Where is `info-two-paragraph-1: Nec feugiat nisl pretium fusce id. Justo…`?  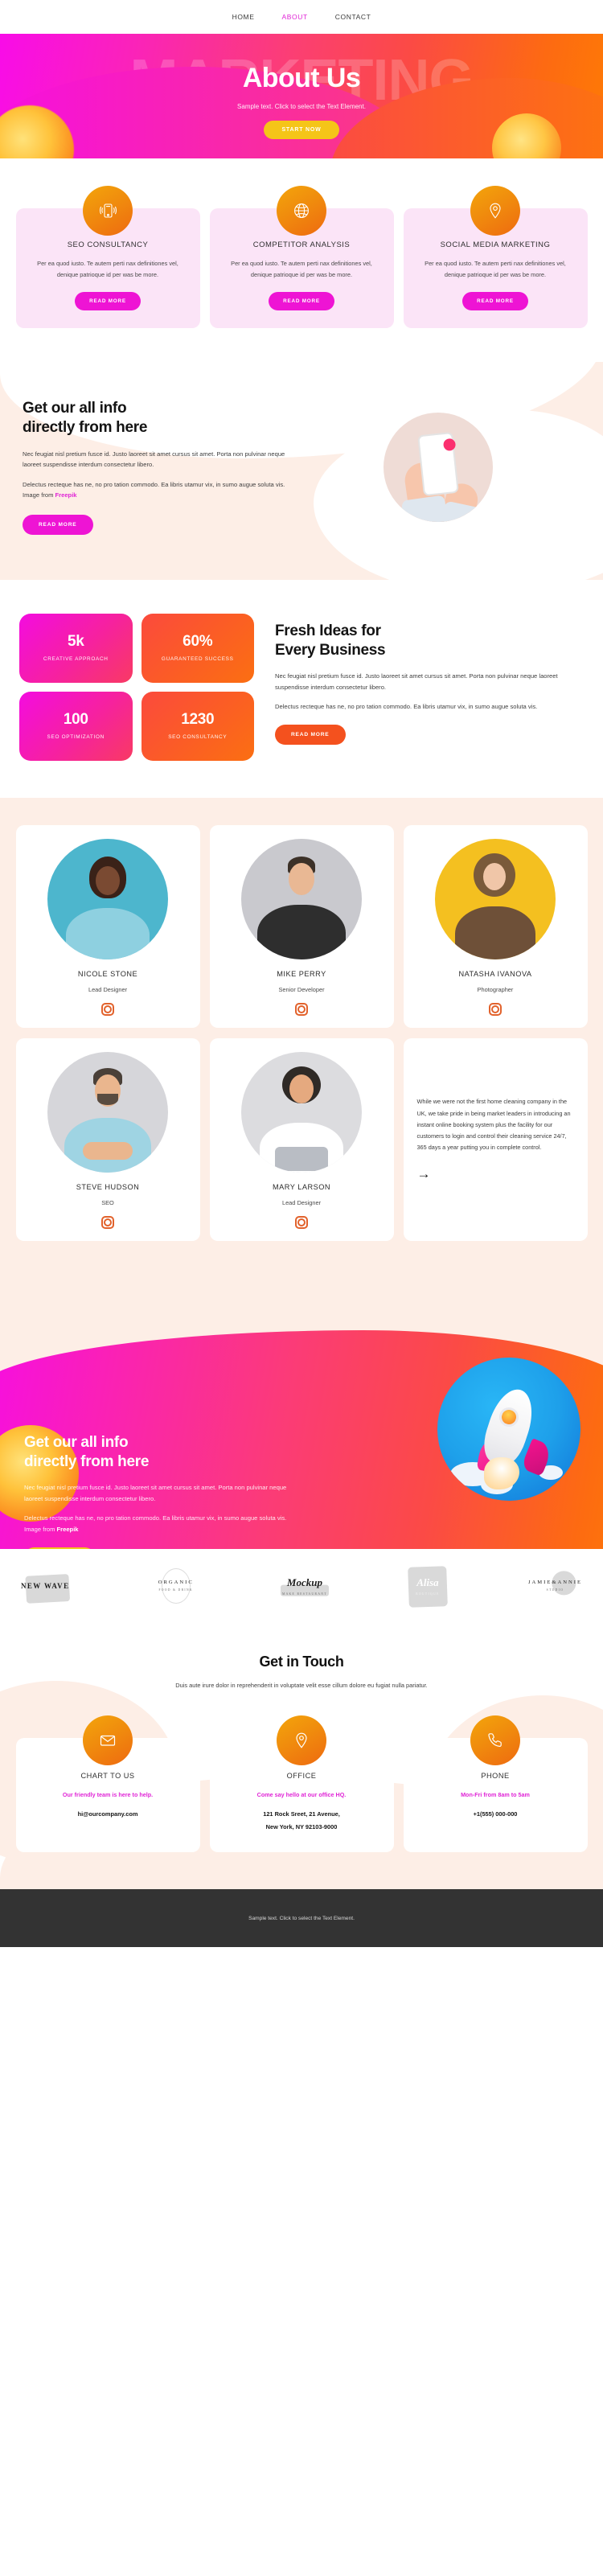
info-two-paragraph-1: Nec feugiat nisl pretium fusce id. Justo… is located at coordinates (155, 1493).